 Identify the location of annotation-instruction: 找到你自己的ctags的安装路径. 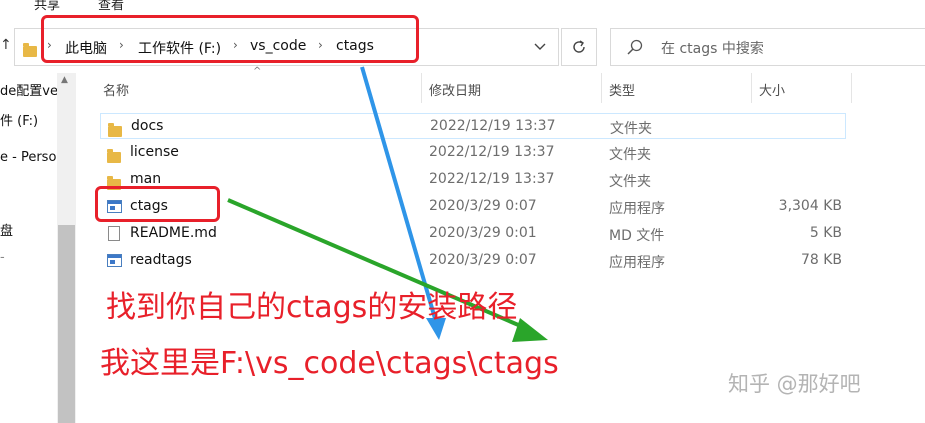
(312, 307).